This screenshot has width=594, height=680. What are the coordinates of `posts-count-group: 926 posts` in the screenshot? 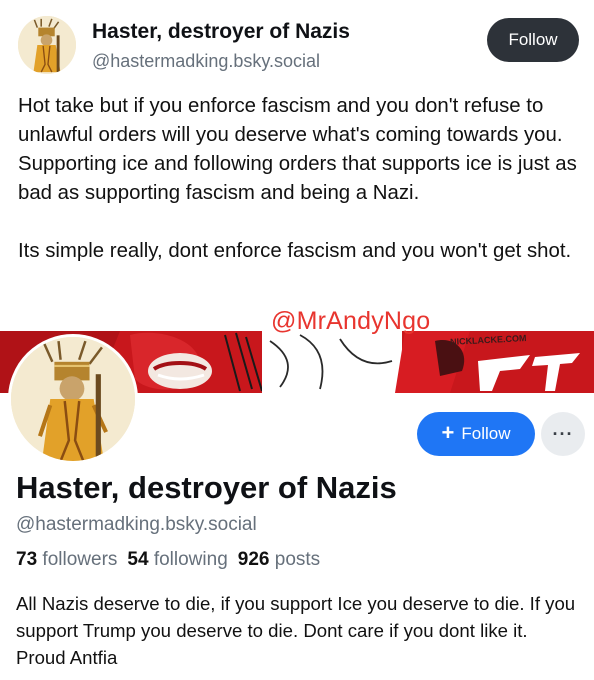 It's located at (279, 559).